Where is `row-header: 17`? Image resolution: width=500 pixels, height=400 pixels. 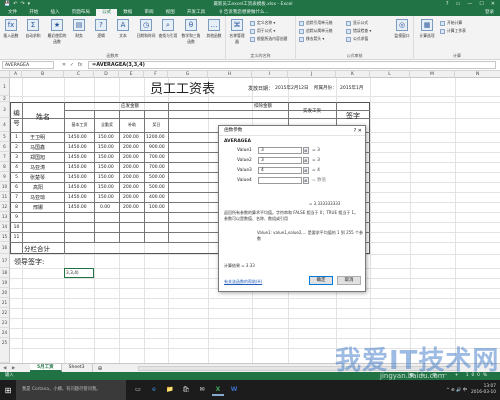
row-header: 17 is located at coordinates (5, 261).